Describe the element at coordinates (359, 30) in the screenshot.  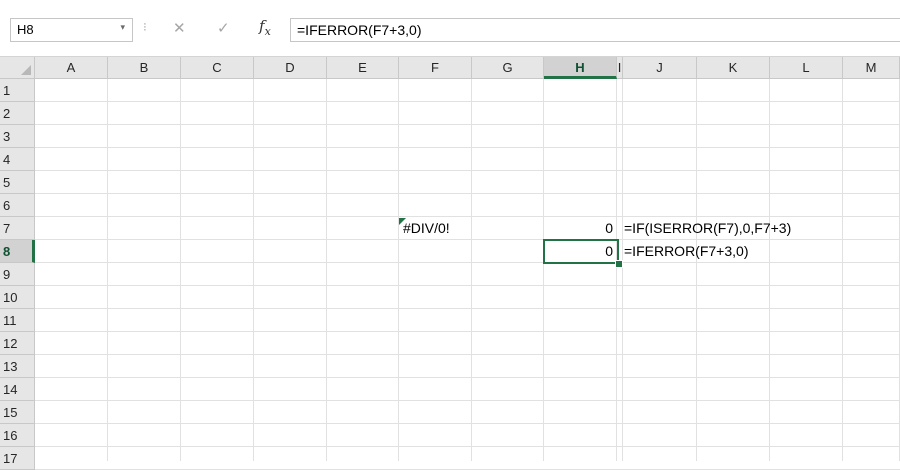
I see `formula-text: =IFERROR(F7+3,0)` at that location.